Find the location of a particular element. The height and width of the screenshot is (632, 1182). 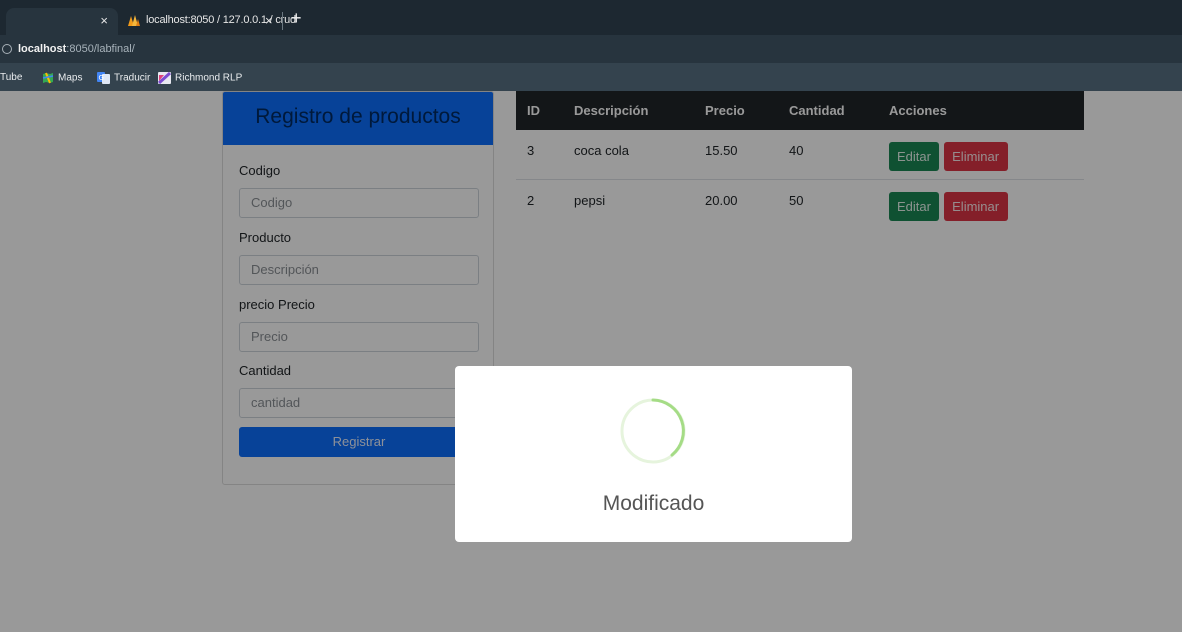

tab-title: localhost:8050 / 127.0.0.1 / crud is located at coordinates (221, 20).